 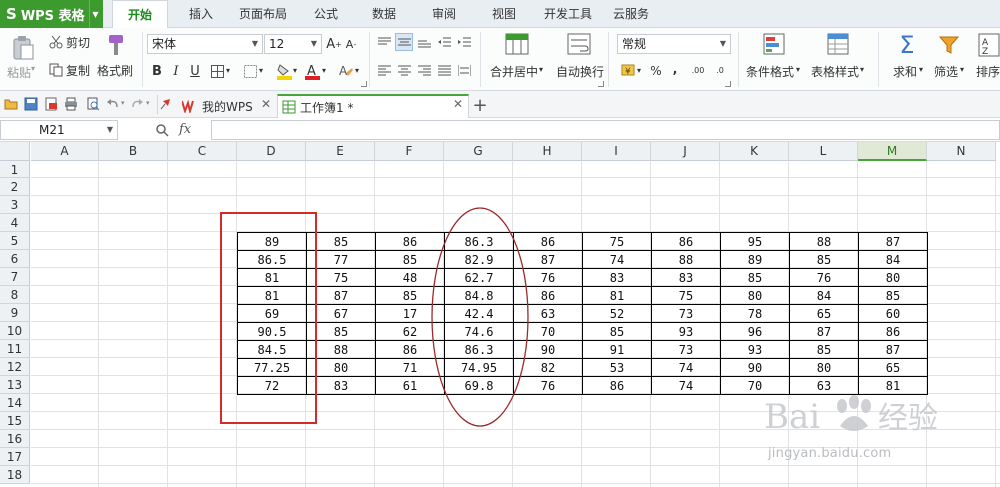 What do you see at coordinates (774, 44) in the screenshot?
I see `conditional-format-icon` at bounding box center [774, 44].